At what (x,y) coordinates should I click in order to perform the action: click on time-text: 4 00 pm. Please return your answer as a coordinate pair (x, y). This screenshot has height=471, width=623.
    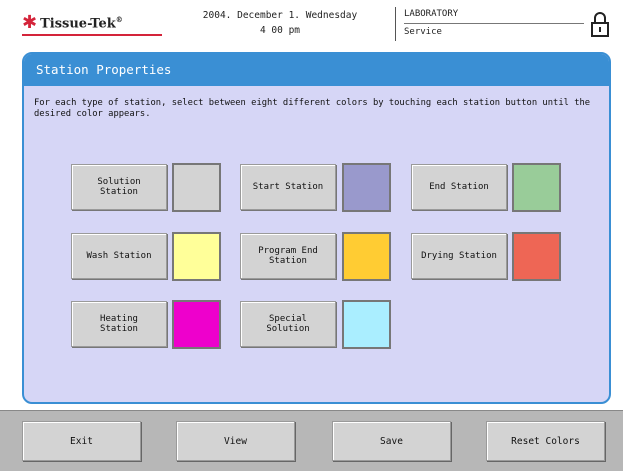
    Looking at the image, I should click on (280, 30).